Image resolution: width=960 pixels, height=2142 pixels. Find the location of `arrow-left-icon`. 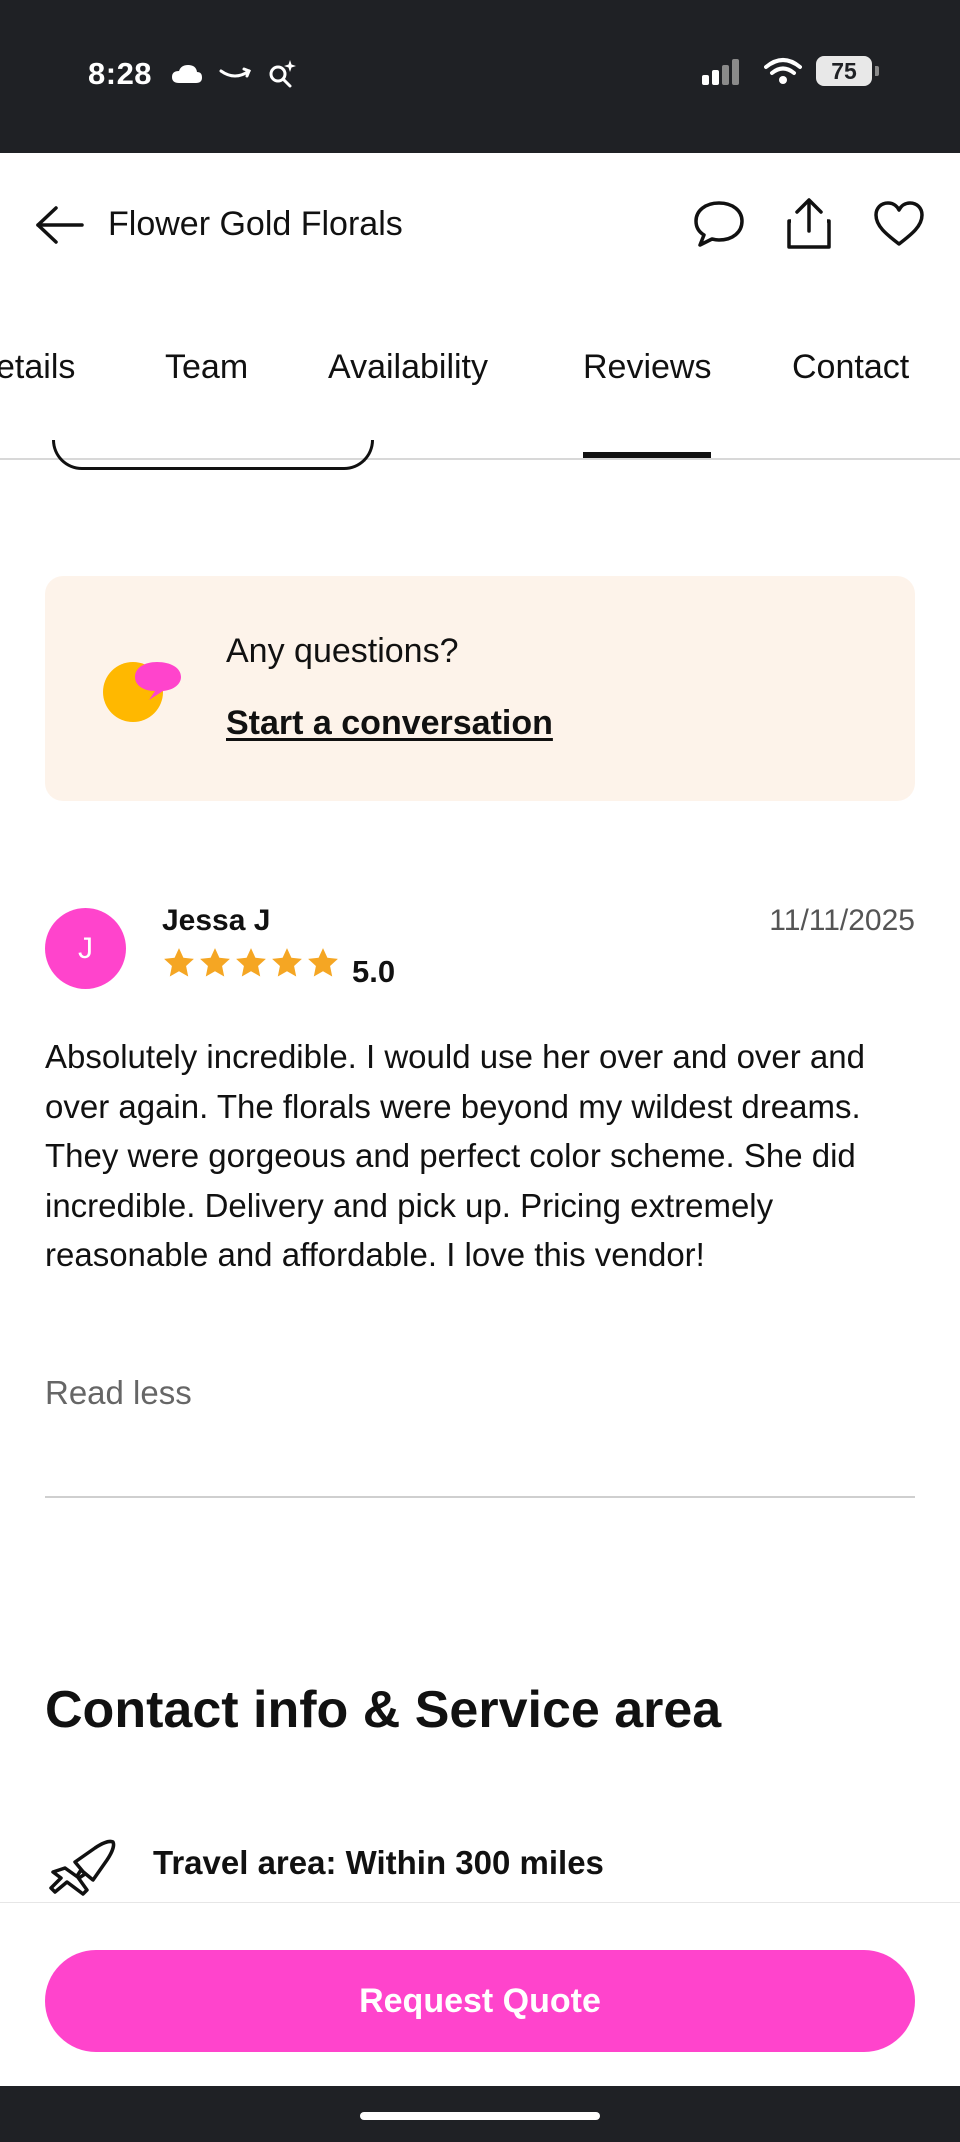

arrow-left-icon is located at coordinates (60, 225).